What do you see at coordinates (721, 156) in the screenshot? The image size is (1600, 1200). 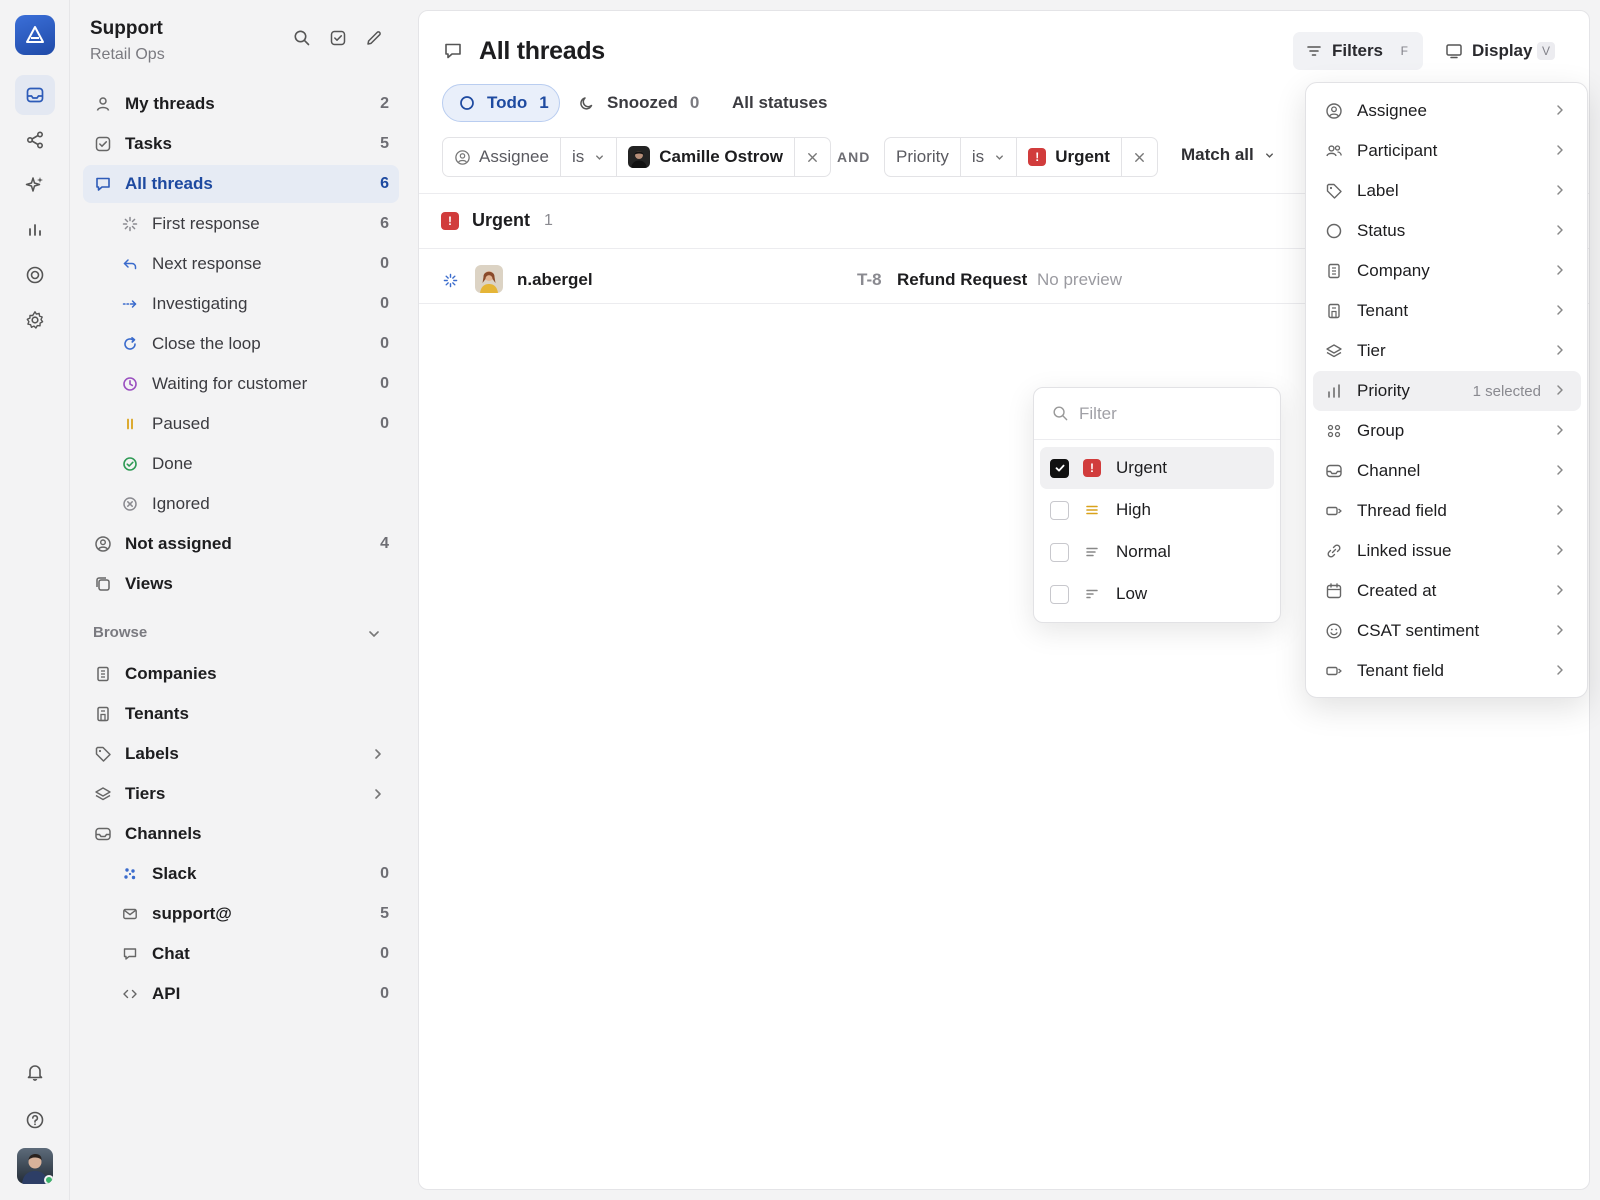 I see `filter-value-label: Camille Ostrow` at bounding box center [721, 156].